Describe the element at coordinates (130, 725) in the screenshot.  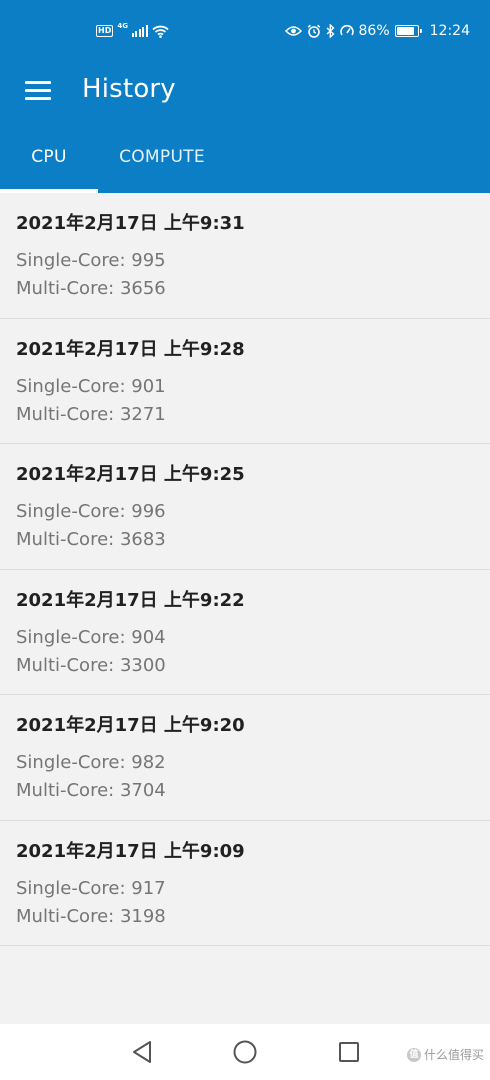
I see `history-date: 2021年2月17日 上午9:20` at that location.